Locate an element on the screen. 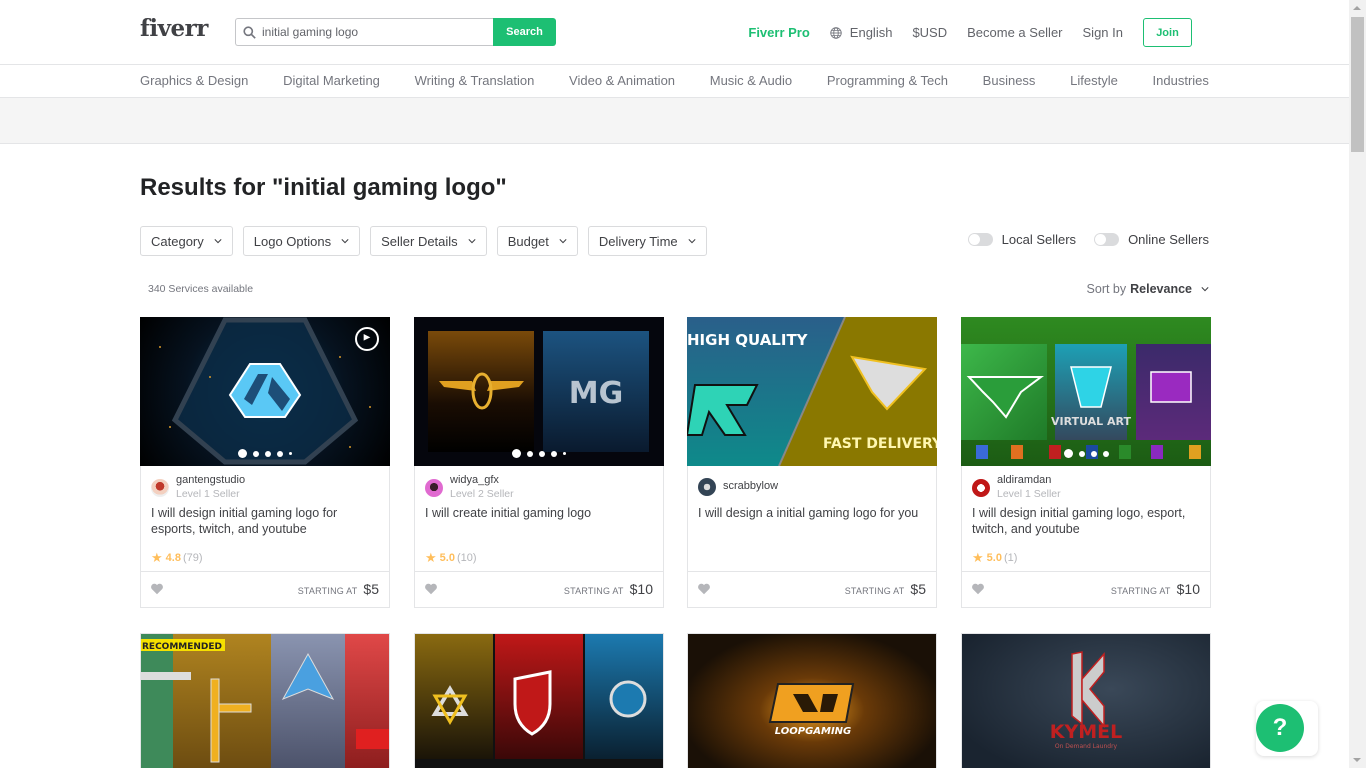 The height and width of the screenshot is (768, 1366). seller-level: Level 1 Seller is located at coordinates (208, 494).